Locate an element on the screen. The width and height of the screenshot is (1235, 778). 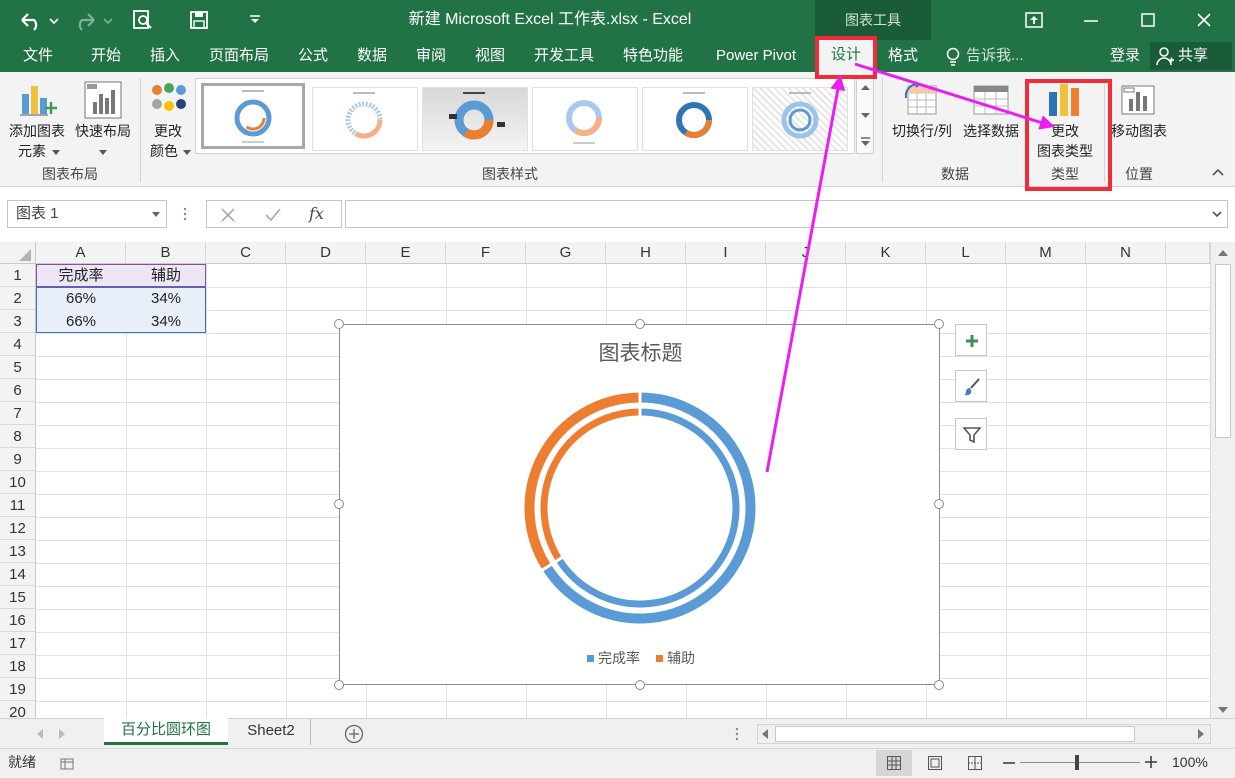
page-break-view-icon is located at coordinates (975, 763).